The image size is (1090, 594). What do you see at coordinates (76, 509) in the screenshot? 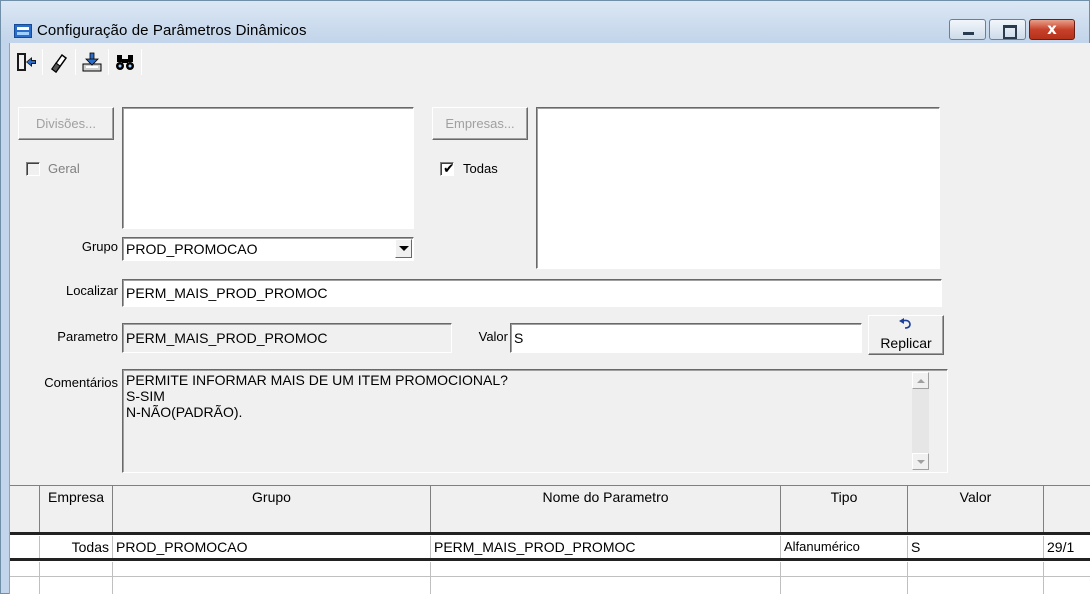
I see `header-empresa: Empresa` at bounding box center [76, 509].